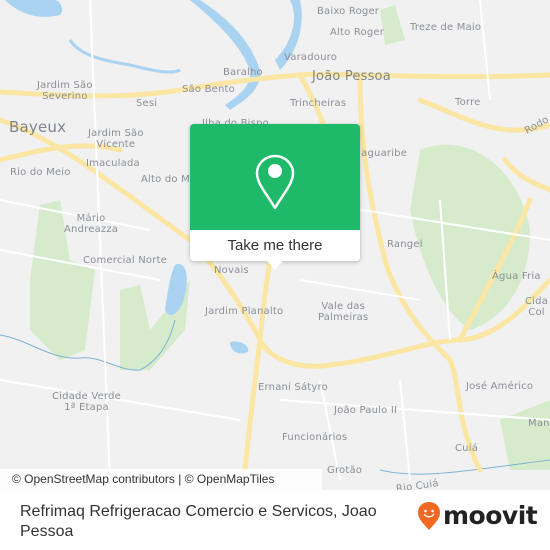 This screenshot has height=550, width=550. What do you see at coordinates (65, 91) in the screenshot?
I see `map-label-jardim-sao-severino: Jardim São Severino` at bounding box center [65, 91].